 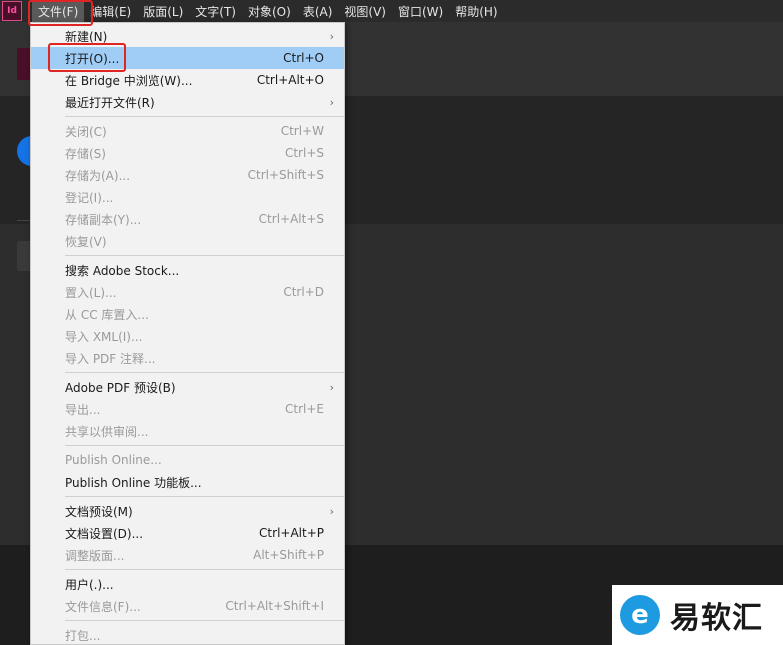 What do you see at coordinates (291, 219) in the screenshot?
I see `menu-item-shortcut: Ctrl+Alt+S` at bounding box center [291, 219].